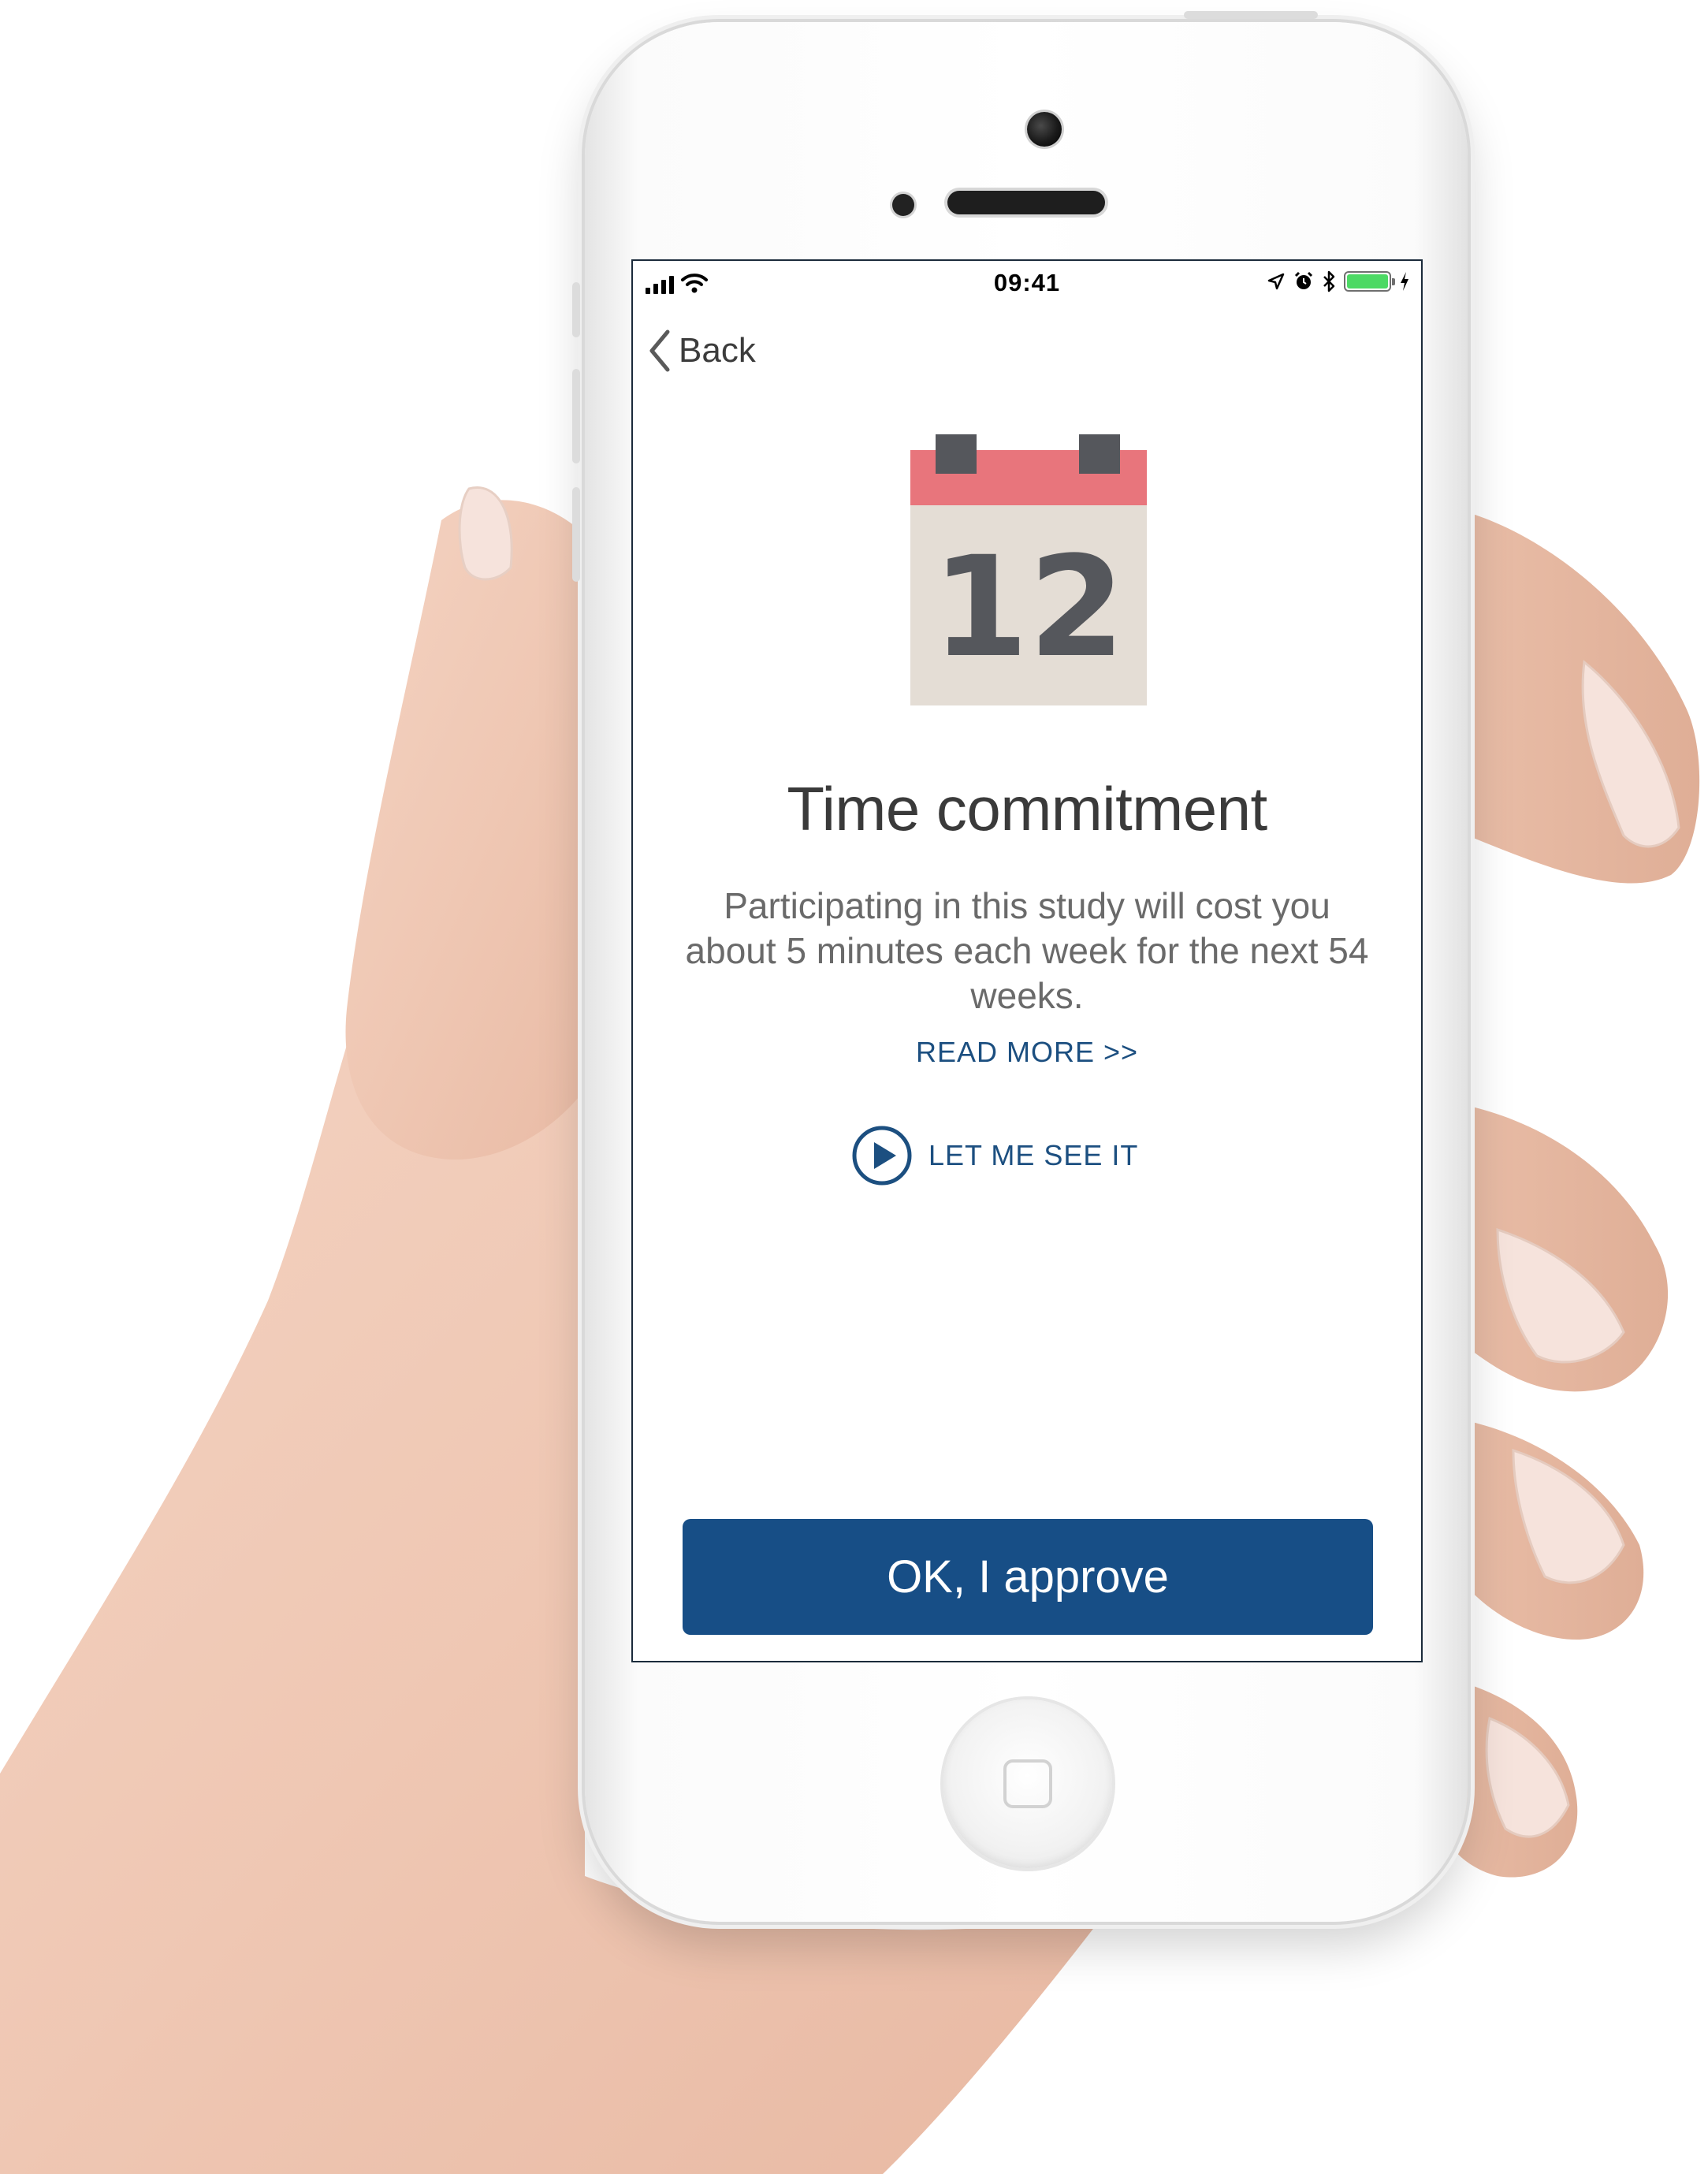  What do you see at coordinates (1329, 281) in the screenshot?
I see `bluetooth-icon` at bounding box center [1329, 281].